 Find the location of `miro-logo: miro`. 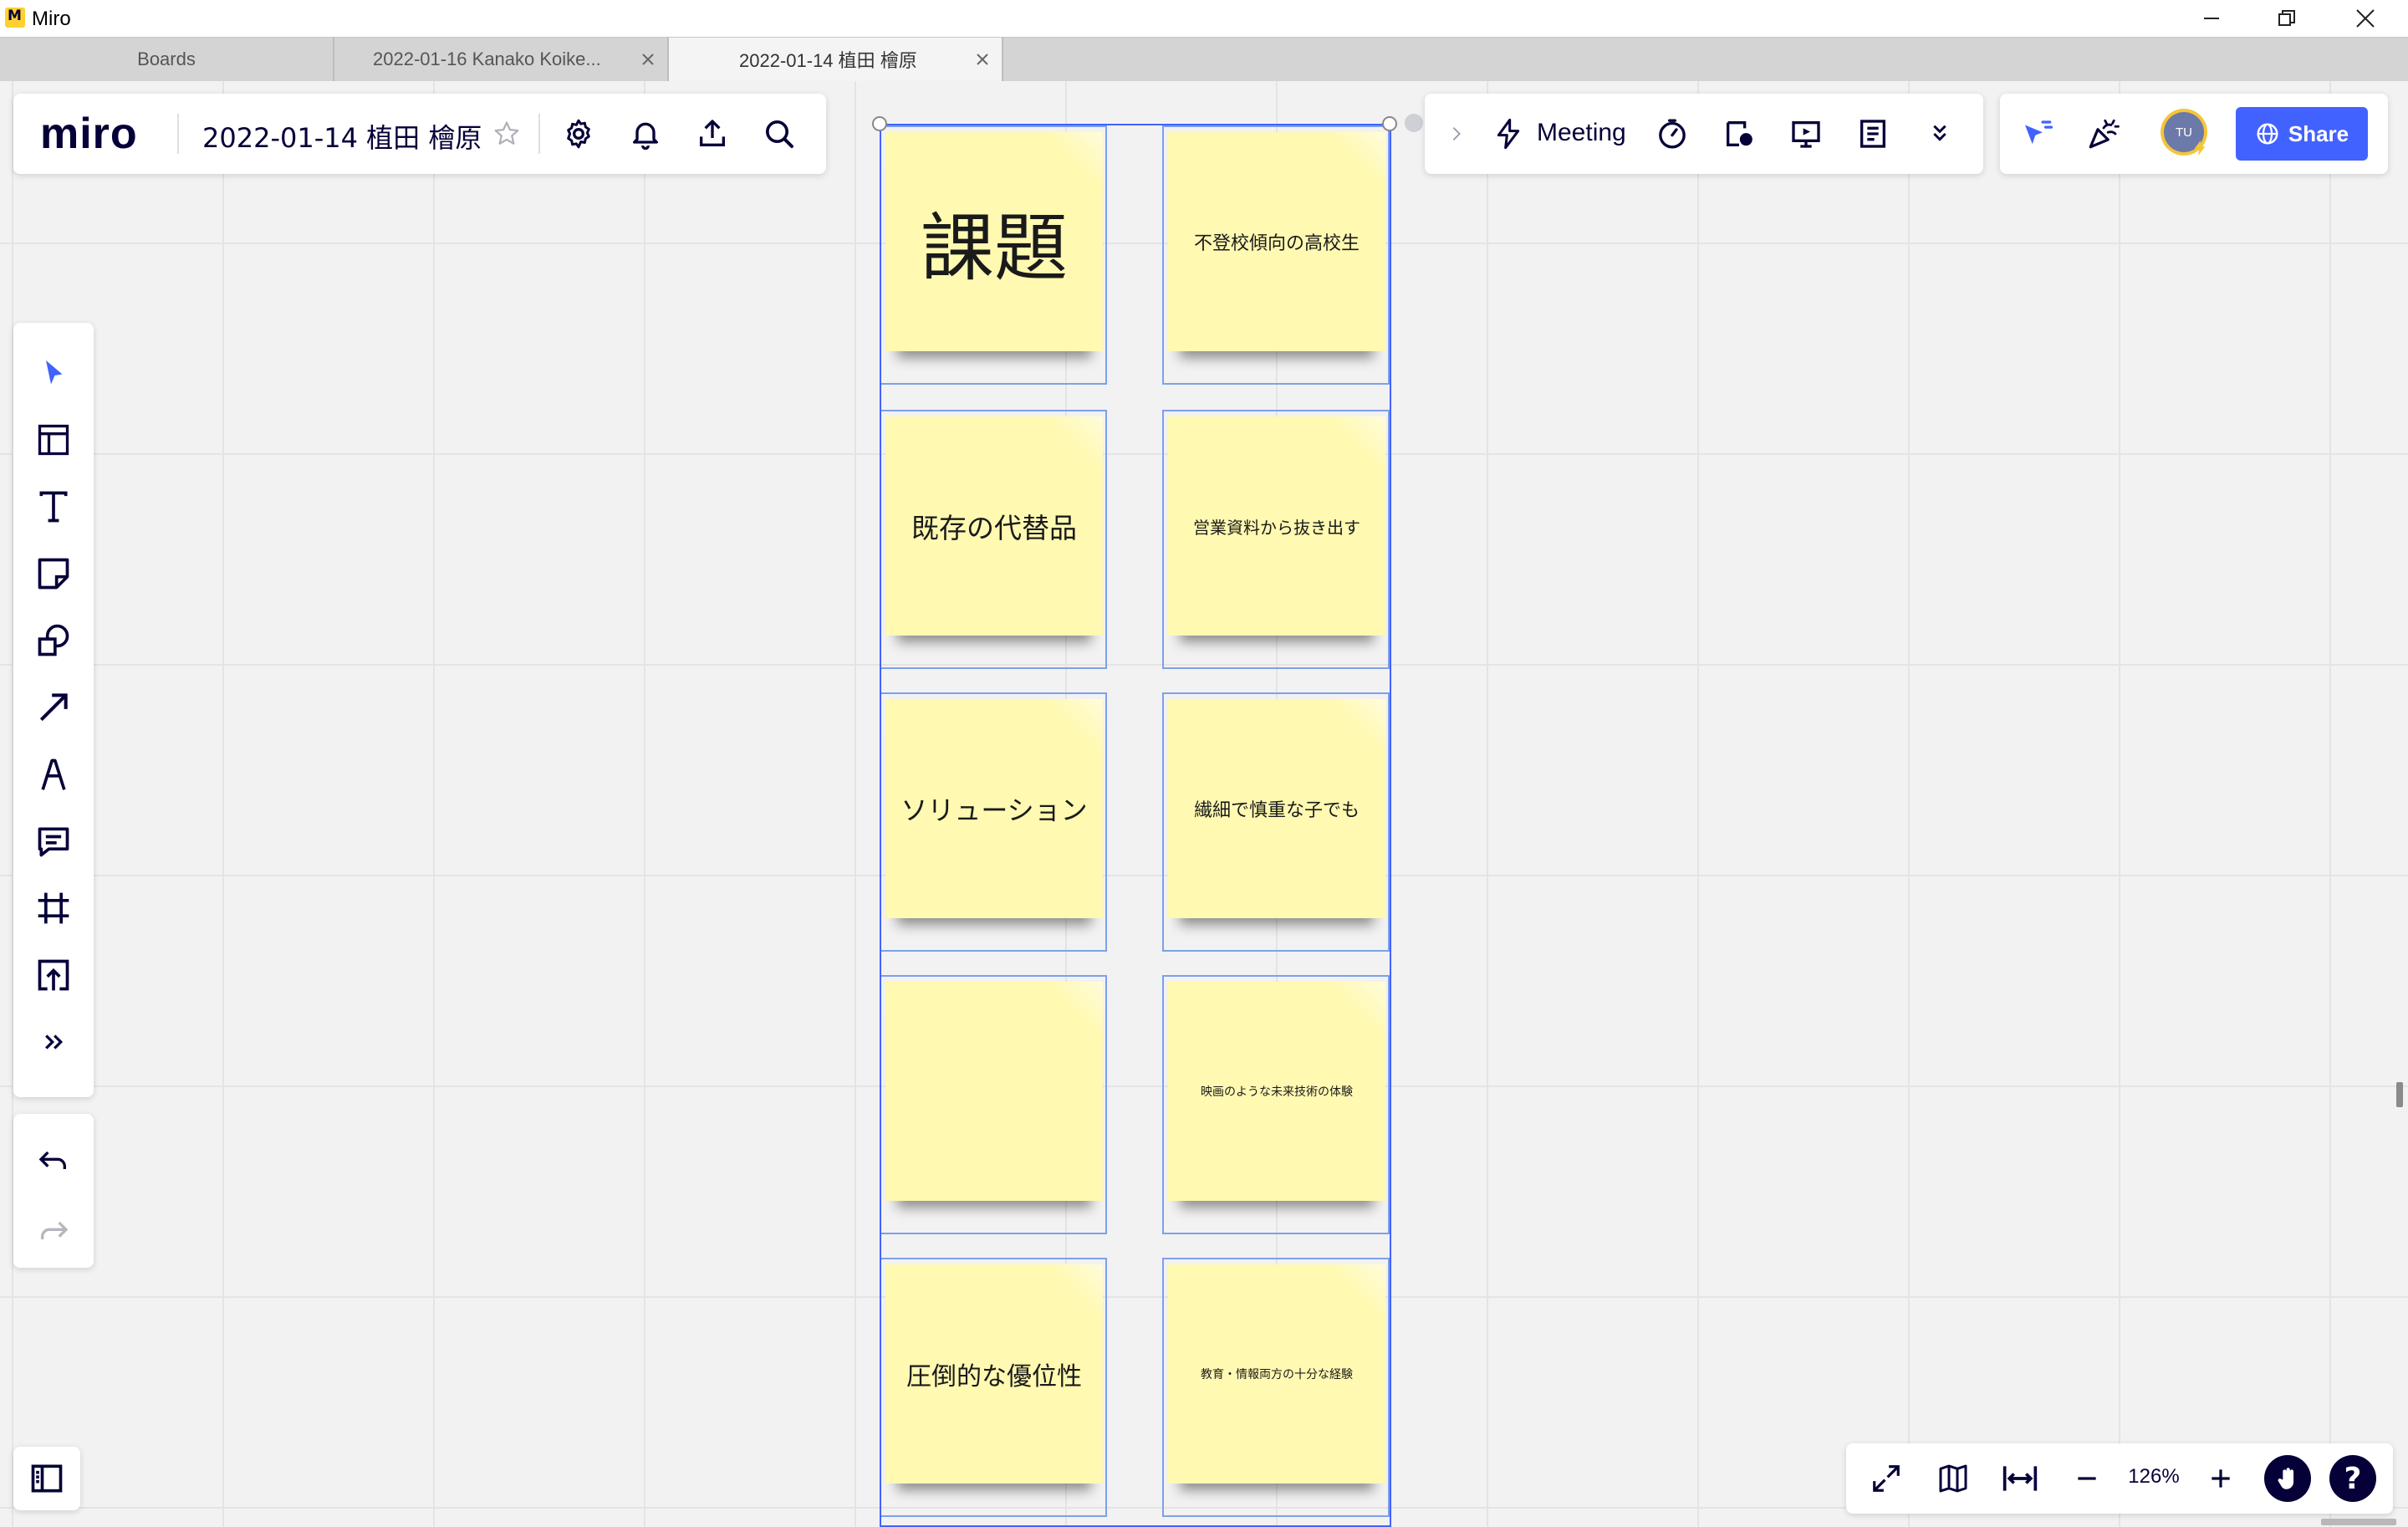

miro-logo: miro is located at coordinates (89, 134).